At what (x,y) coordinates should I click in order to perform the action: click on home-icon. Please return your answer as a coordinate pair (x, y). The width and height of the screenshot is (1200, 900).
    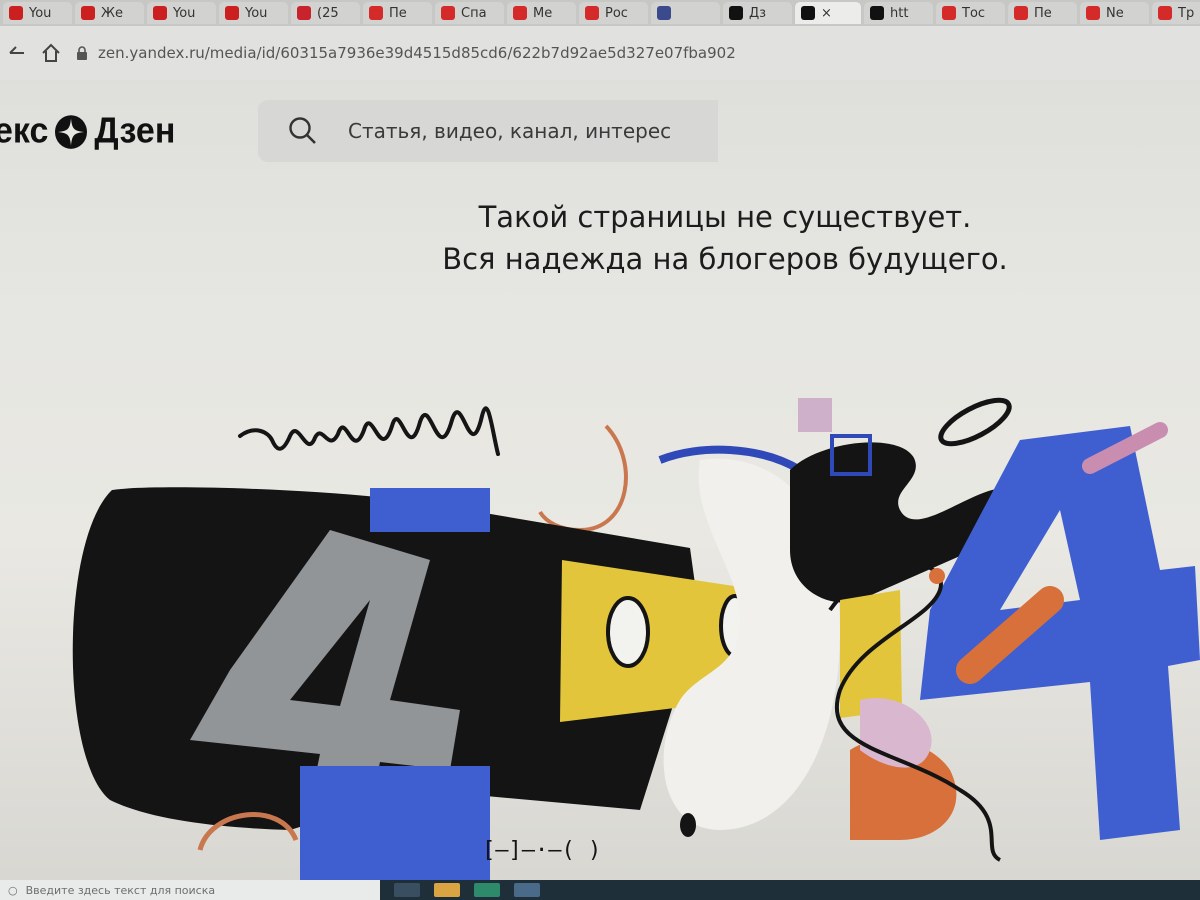
    Looking at the image, I should click on (51, 52).